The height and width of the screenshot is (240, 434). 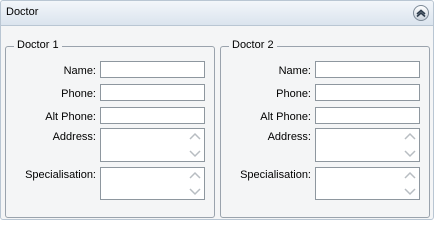 What do you see at coordinates (60, 175) in the screenshot?
I see `doctor1-specialisation-label: Specialisation:` at bounding box center [60, 175].